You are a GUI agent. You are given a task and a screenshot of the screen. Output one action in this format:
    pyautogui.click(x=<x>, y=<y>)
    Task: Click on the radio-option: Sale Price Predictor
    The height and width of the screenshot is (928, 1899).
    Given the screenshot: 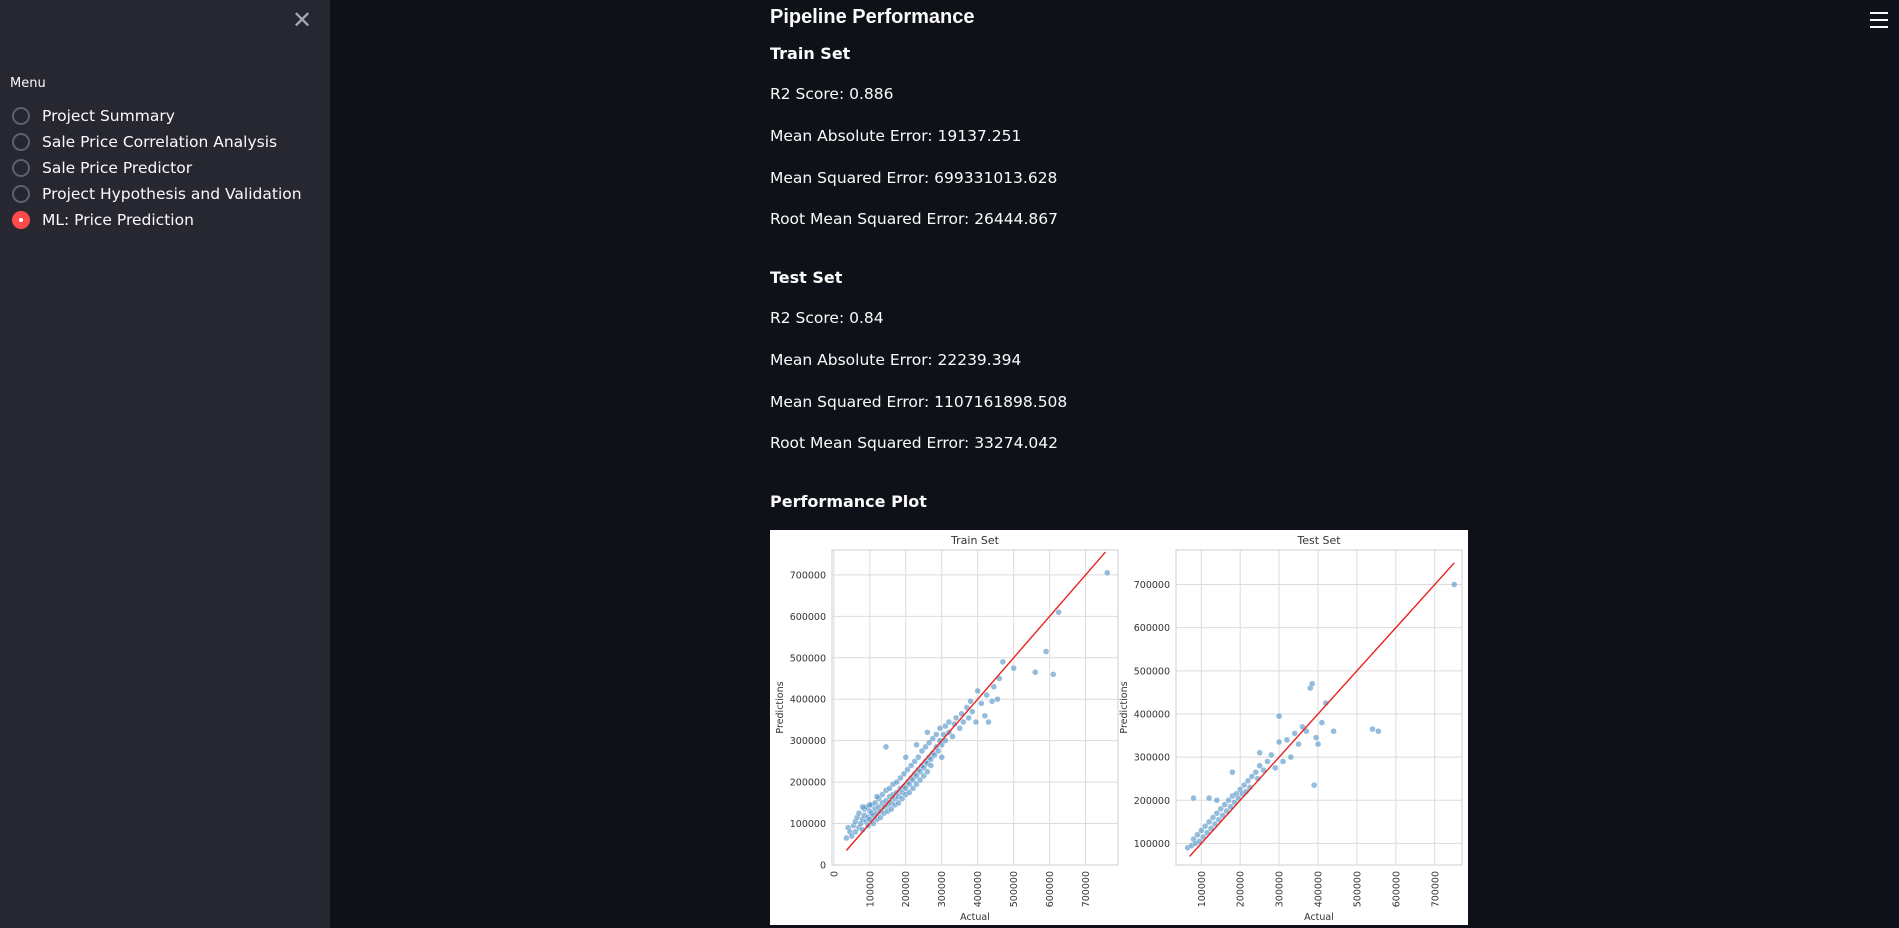 What is the action you would take?
    pyautogui.click(x=156, y=168)
    